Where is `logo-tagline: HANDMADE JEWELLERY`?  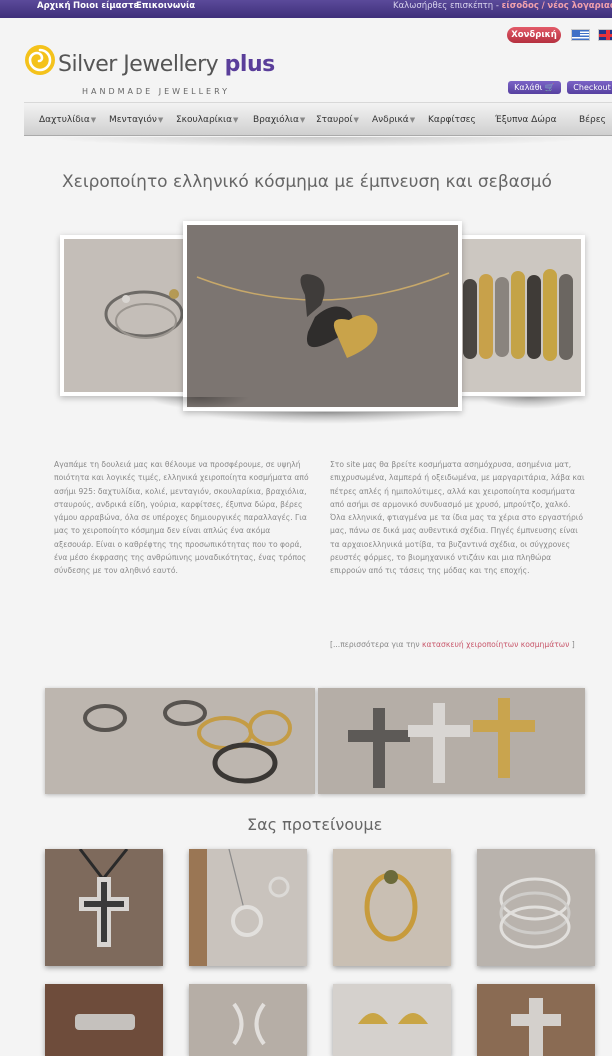 logo-tagline: HANDMADE JEWELLERY is located at coordinates (156, 91).